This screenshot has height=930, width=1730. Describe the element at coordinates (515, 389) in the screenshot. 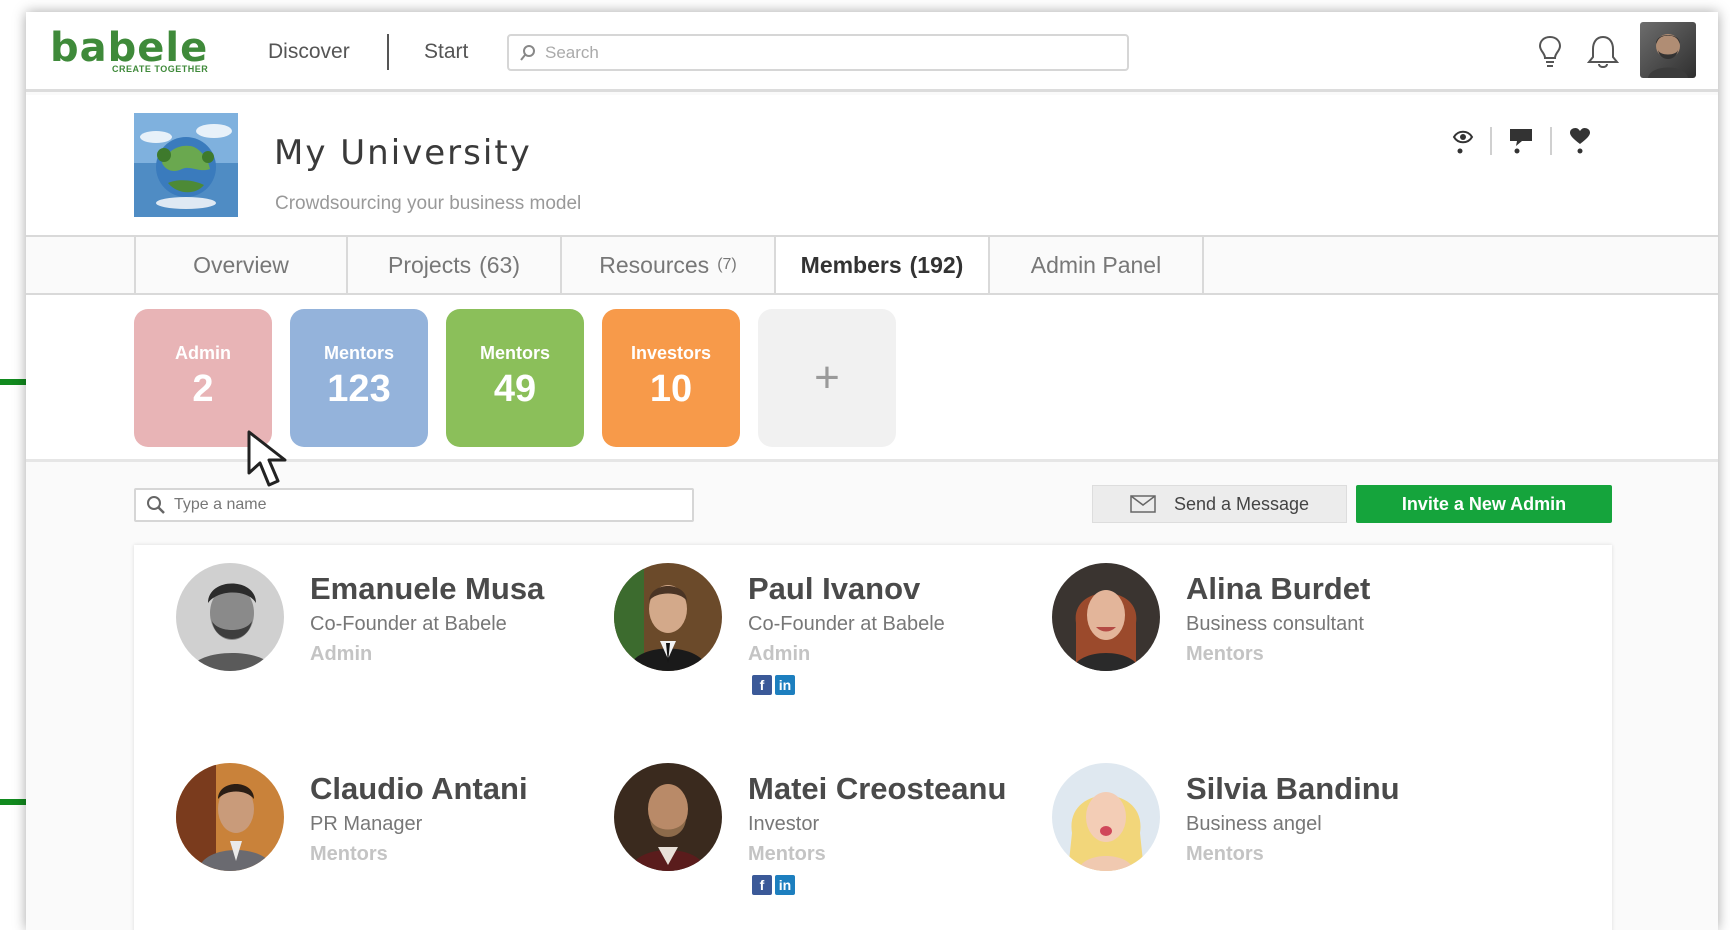

I see `role-card-count: 49` at that location.